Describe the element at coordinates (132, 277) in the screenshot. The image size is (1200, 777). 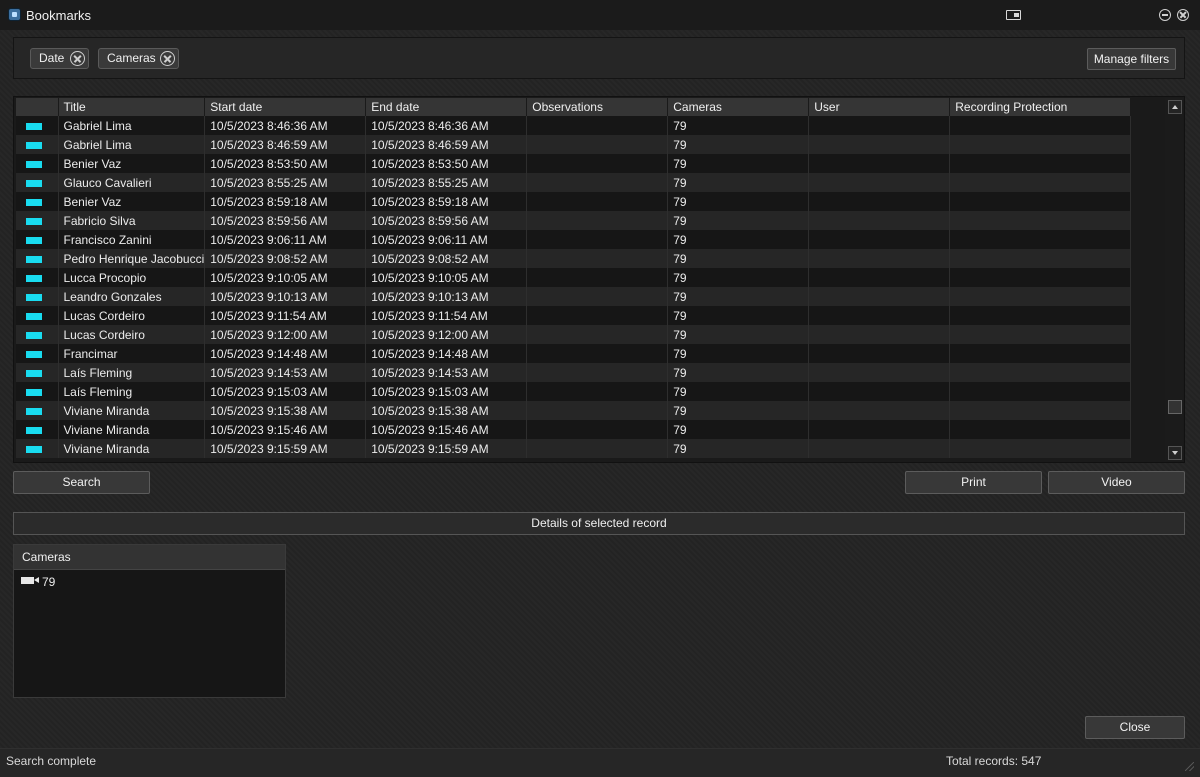
I see `cell-title: Lucca Procopio` at that location.